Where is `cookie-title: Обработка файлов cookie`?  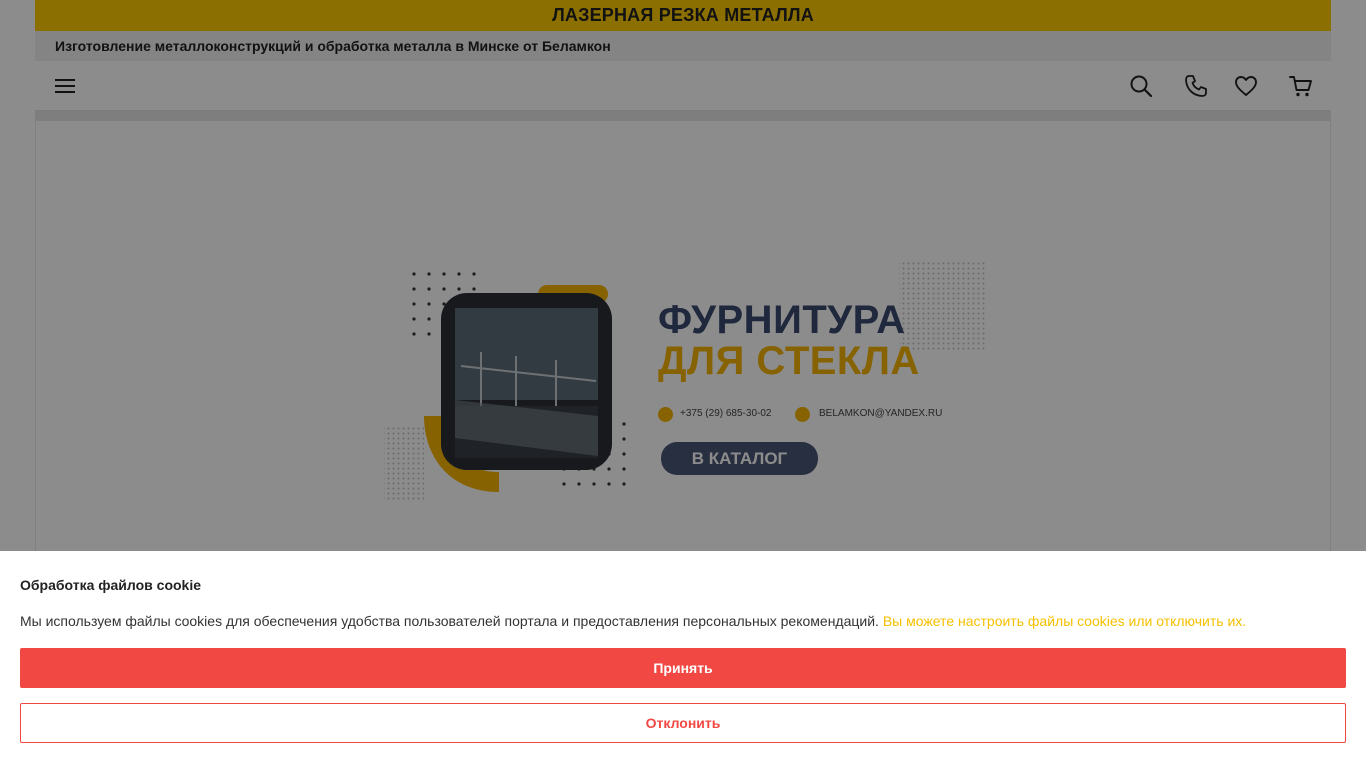
cookie-title: Обработка файлов cookie is located at coordinates (111, 585).